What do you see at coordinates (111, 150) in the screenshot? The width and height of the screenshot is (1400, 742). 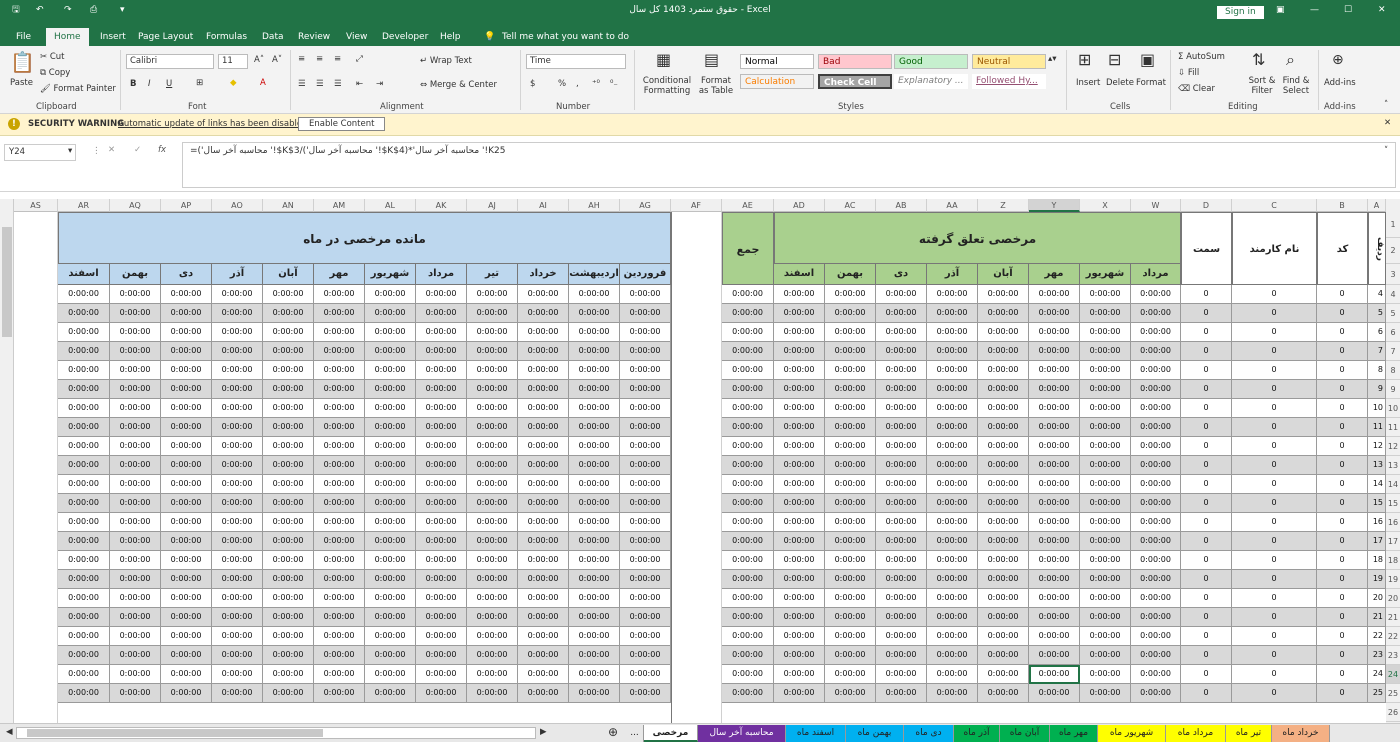 I see `cancel-formula-icon: ✕` at bounding box center [111, 150].